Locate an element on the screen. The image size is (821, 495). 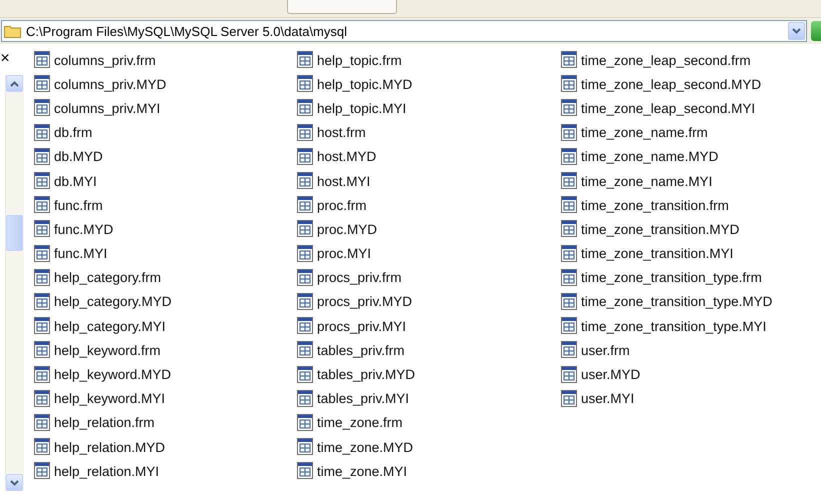
file-name: help_category.frm is located at coordinates (108, 278).